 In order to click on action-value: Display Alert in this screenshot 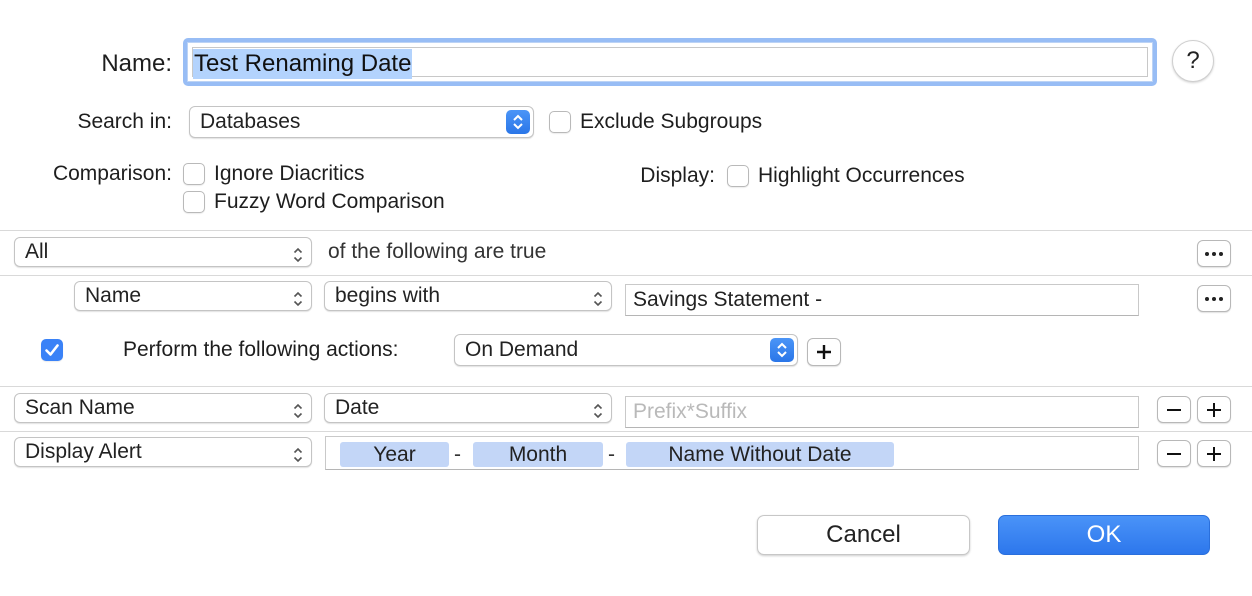, I will do `click(83, 451)`.